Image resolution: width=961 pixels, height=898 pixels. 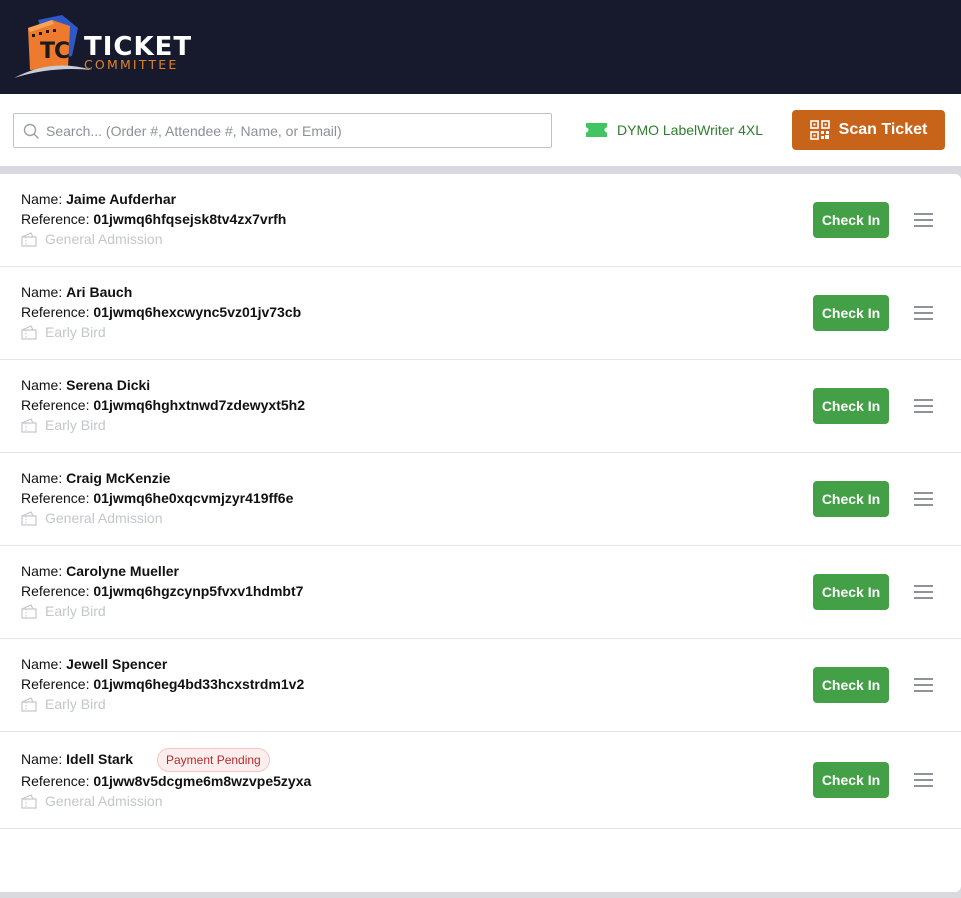 What do you see at coordinates (190, 219) in the screenshot?
I see `attendee-reference: 01jwmq6hfqsejsk8tv4zx7vrfh` at bounding box center [190, 219].